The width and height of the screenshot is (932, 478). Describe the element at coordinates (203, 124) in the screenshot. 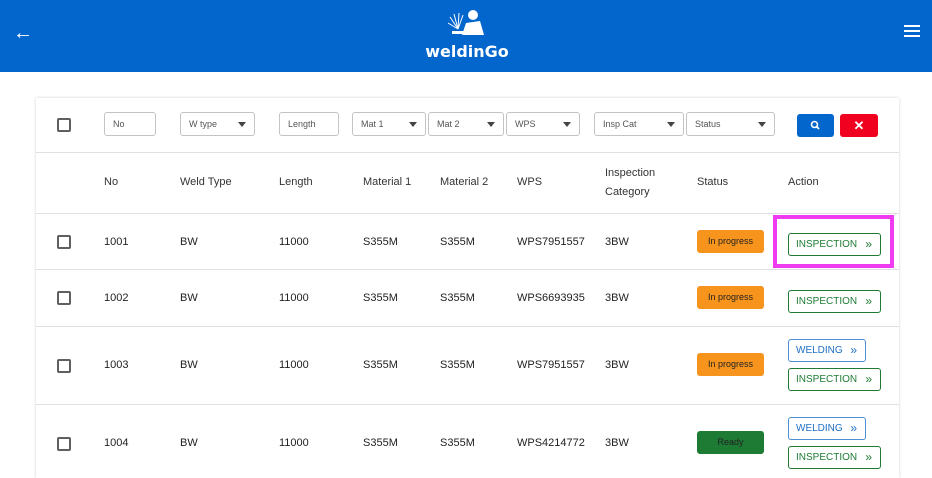

I see `filter-weld-type-label: W type` at that location.